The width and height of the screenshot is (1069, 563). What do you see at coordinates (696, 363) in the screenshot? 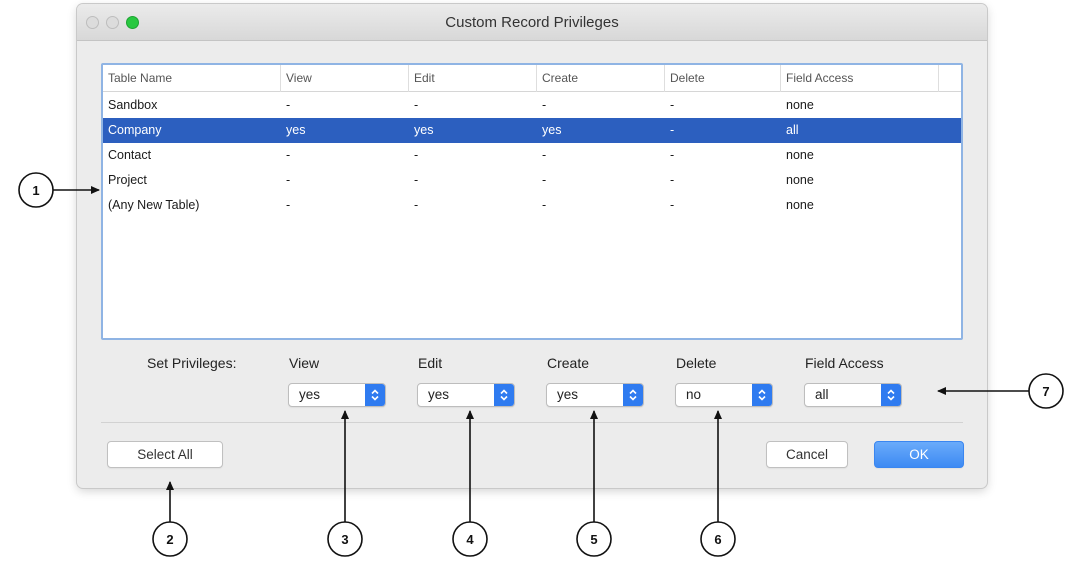
I see `delete-label: Delete` at bounding box center [696, 363].